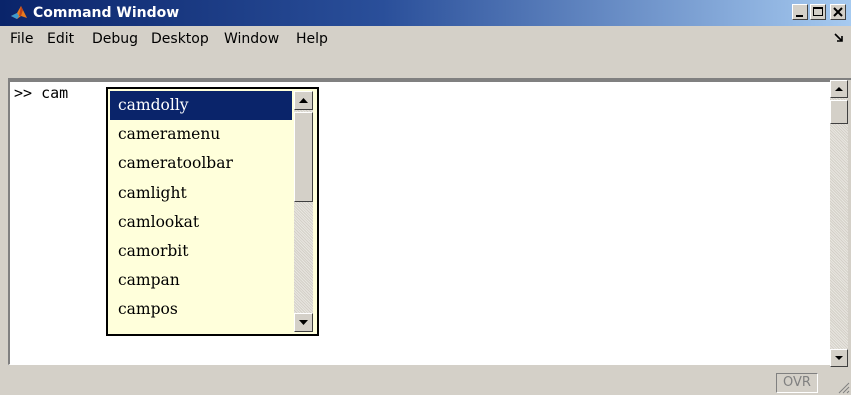 The height and width of the screenshot is (395, 851). What do you see at coordinates (201, 193) in the screenshot?
I see `completion-item: camlight` at bounding box center [201, 193].